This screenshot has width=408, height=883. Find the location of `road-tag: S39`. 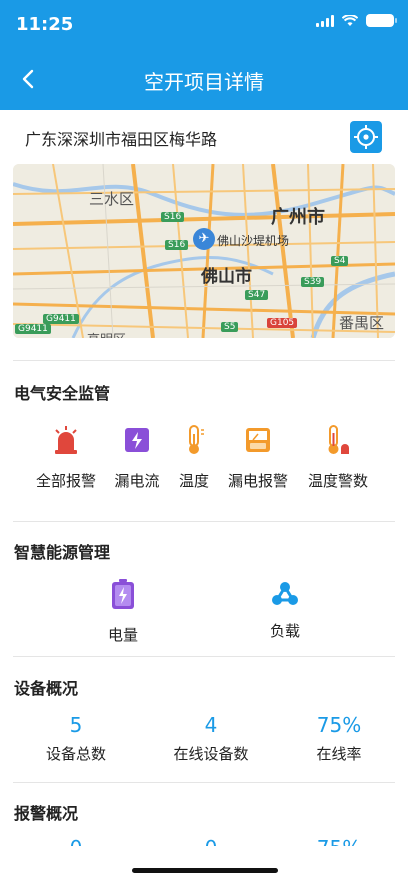

road-tag: S39 is located at coordinates (313, 282).